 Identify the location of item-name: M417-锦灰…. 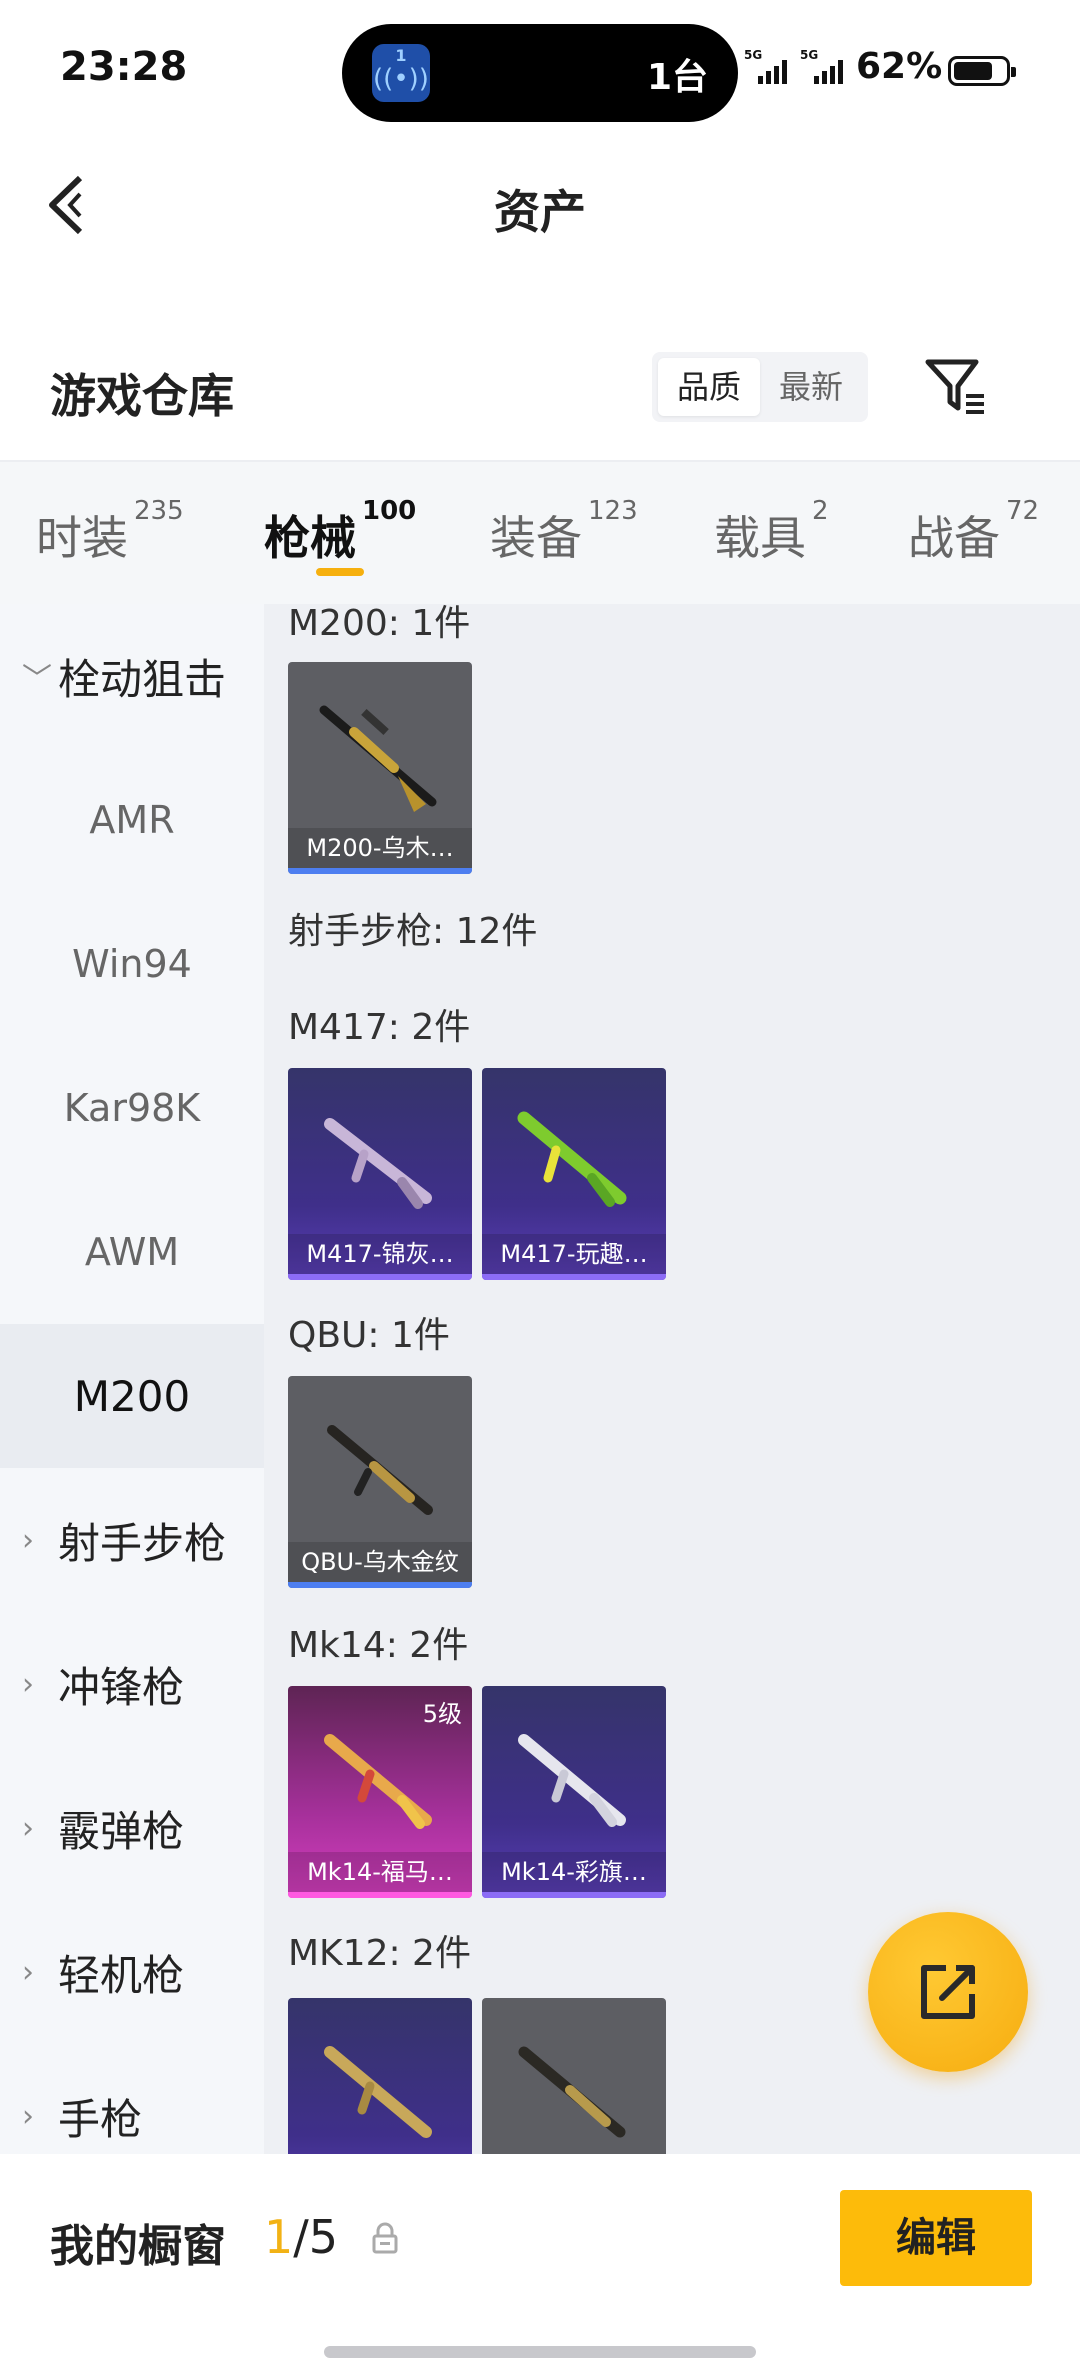
(380, 1254).